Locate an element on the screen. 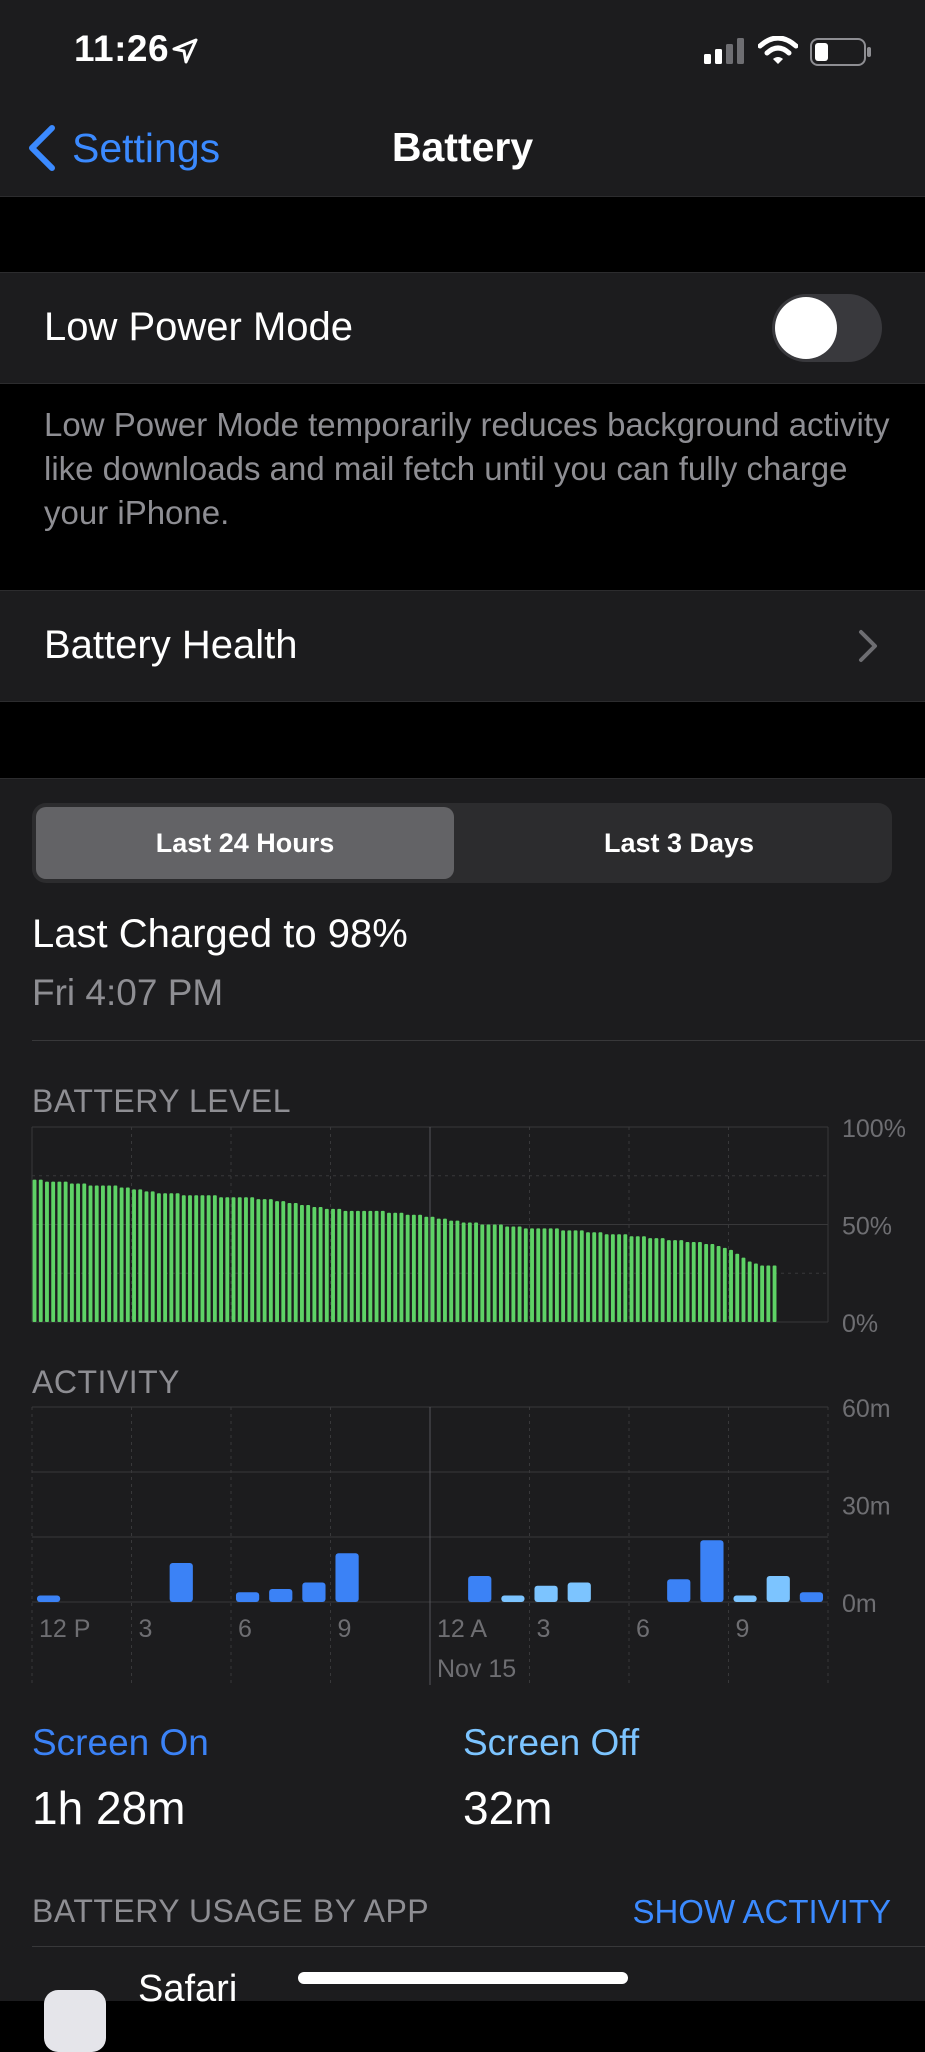 Image resolution: width=925 pixels, height=2052 pixels. y-tick-label: 0m is located at coordinates (859, 1604).